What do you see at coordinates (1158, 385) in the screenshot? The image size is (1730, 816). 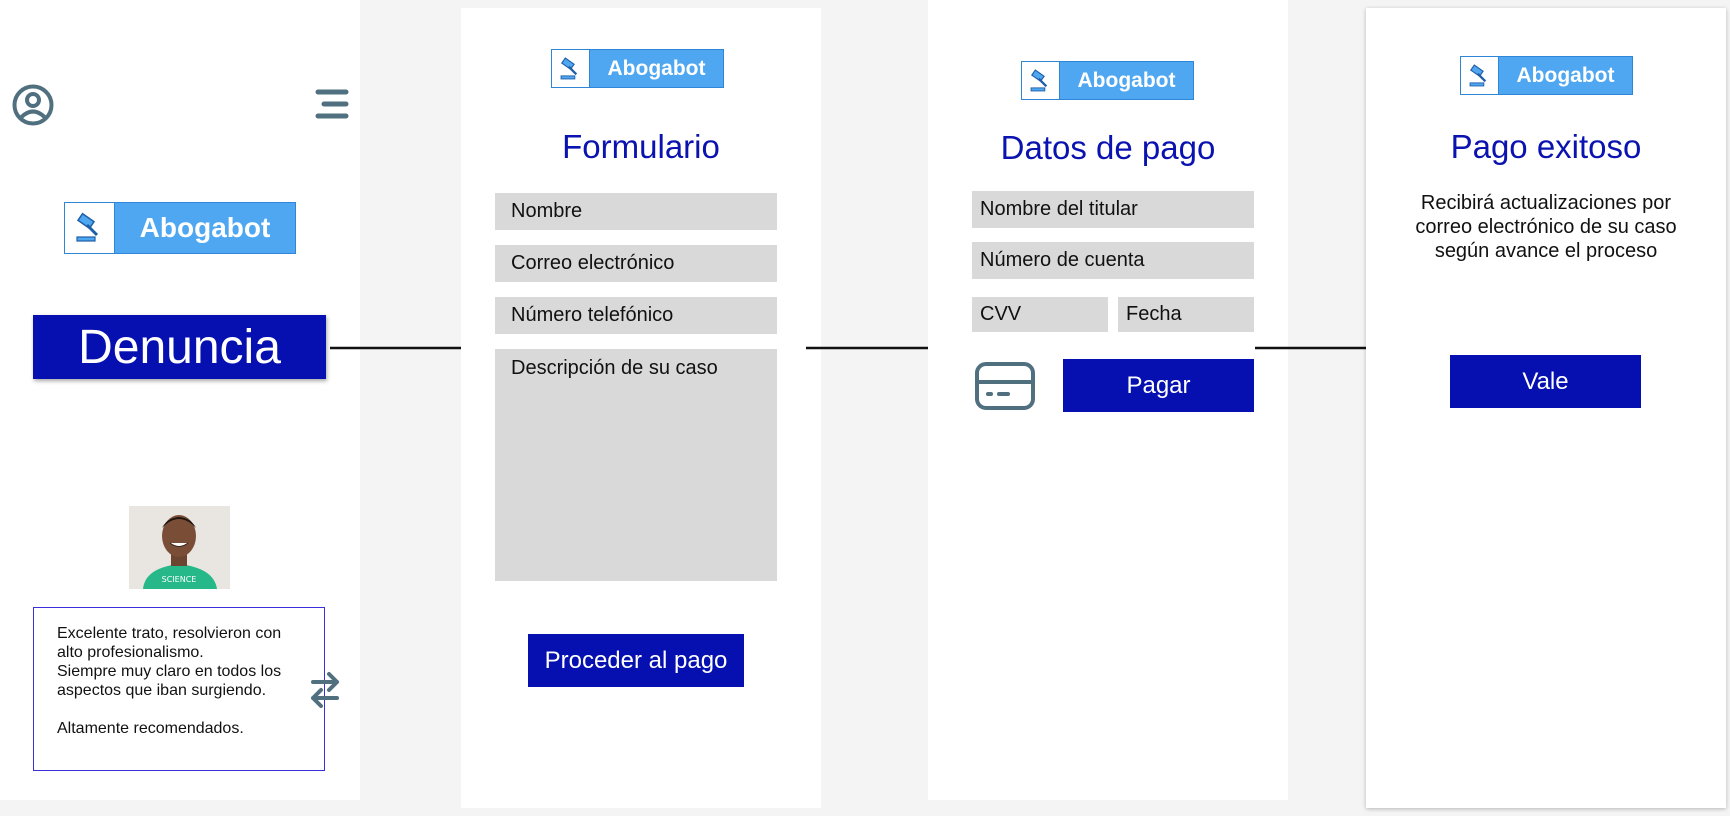 I see `pay-button: Pagar` at bounding box center [1158, 385].